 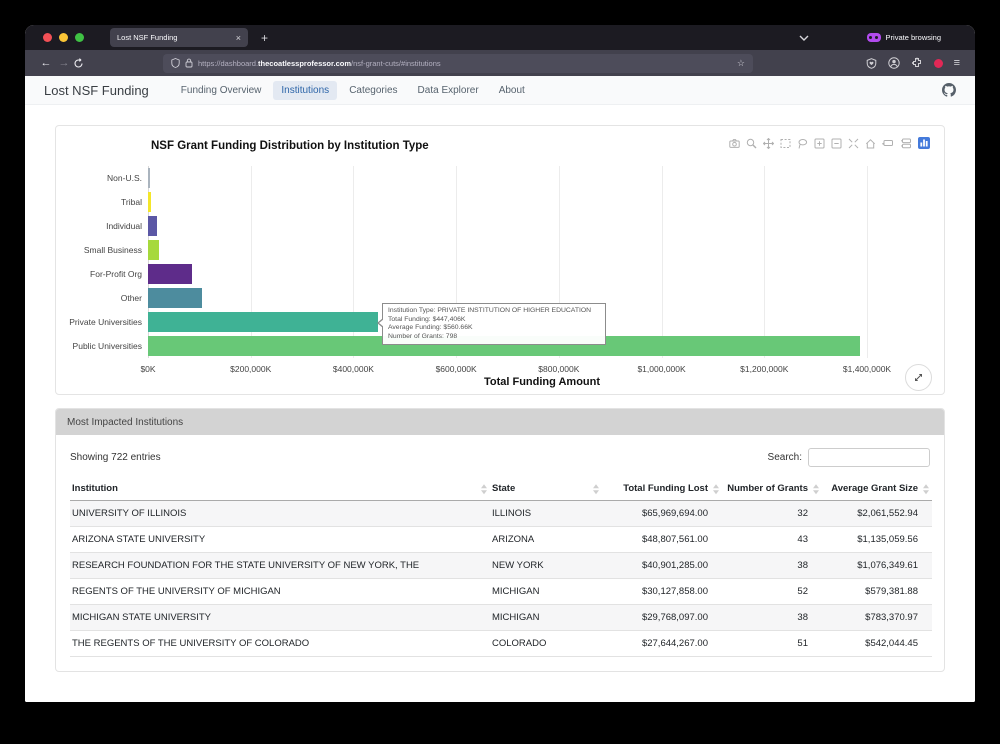 What do you see at coordinates (661, 369) in the screenshot?
I see `x-tick-label: $1,000,000K` at bounding box center [661, 369].